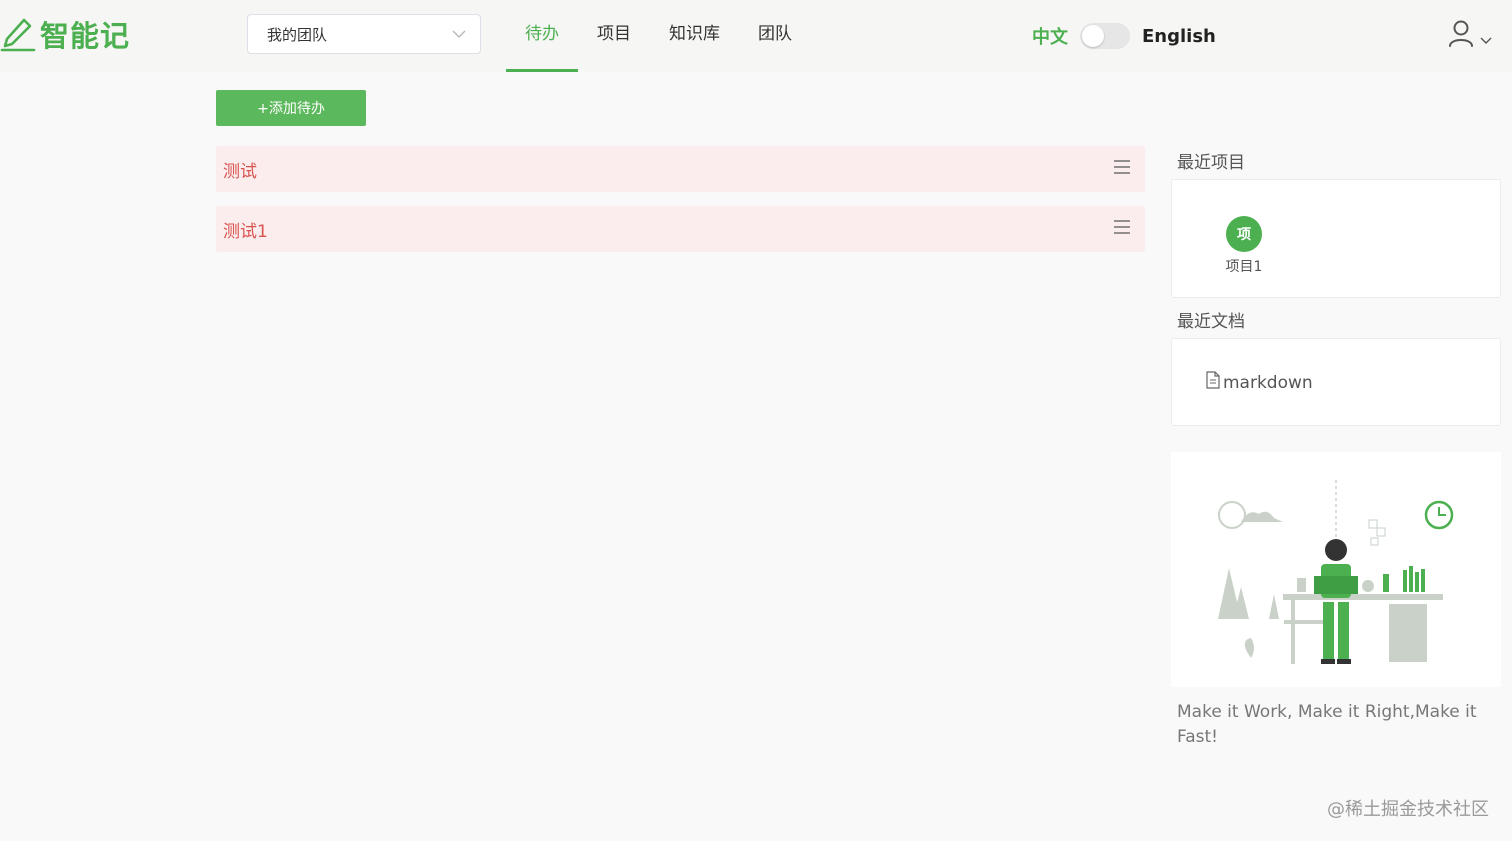 This screenshot has height=841, width=1512. What do you see at coordinates (240, 171) in the screenshot?
I see `todo-label: 测试` at bounding box center [240, 171].